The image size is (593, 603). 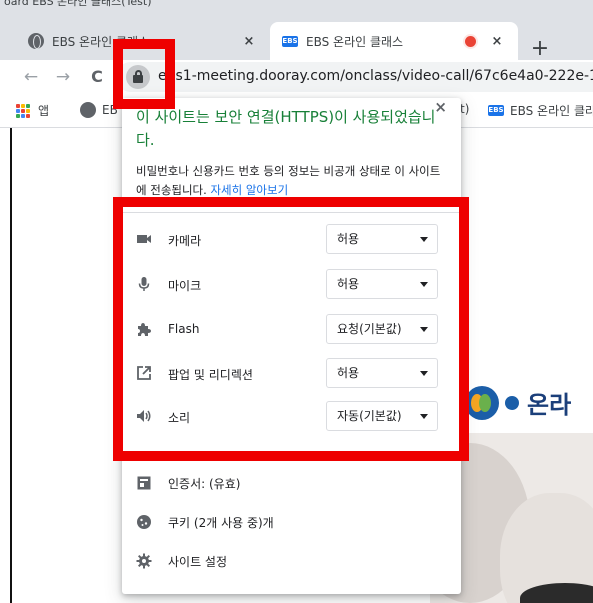 What do you see at coordinates (470, 41) in the screenshot?
I see `recording-indicator-icon` at bounding box center [470, 41].